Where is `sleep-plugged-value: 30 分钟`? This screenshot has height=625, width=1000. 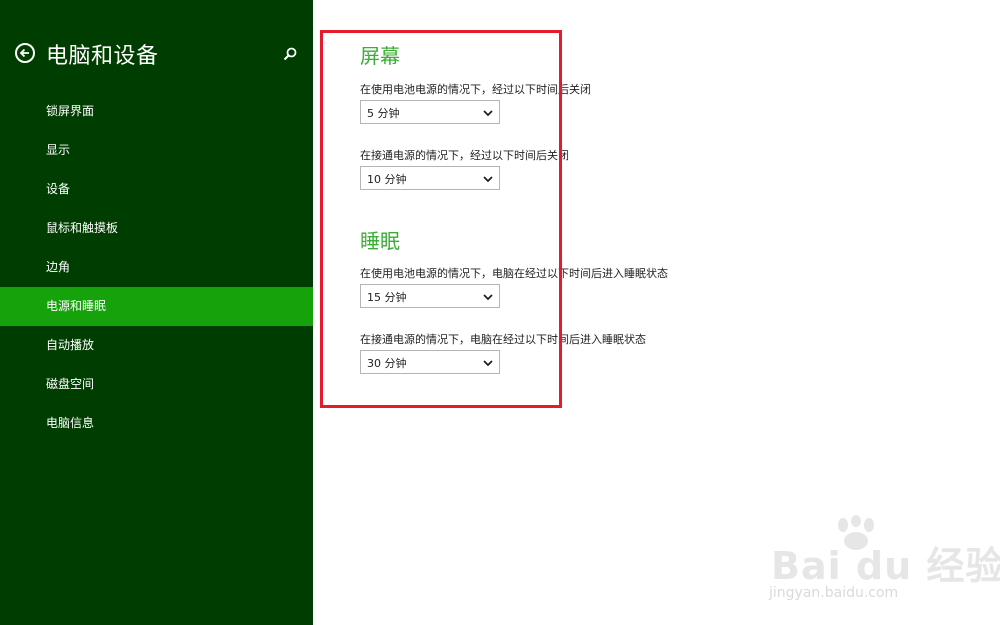 sleep-plugged-value: 30 分钟 is located at coordinates (387, 363).